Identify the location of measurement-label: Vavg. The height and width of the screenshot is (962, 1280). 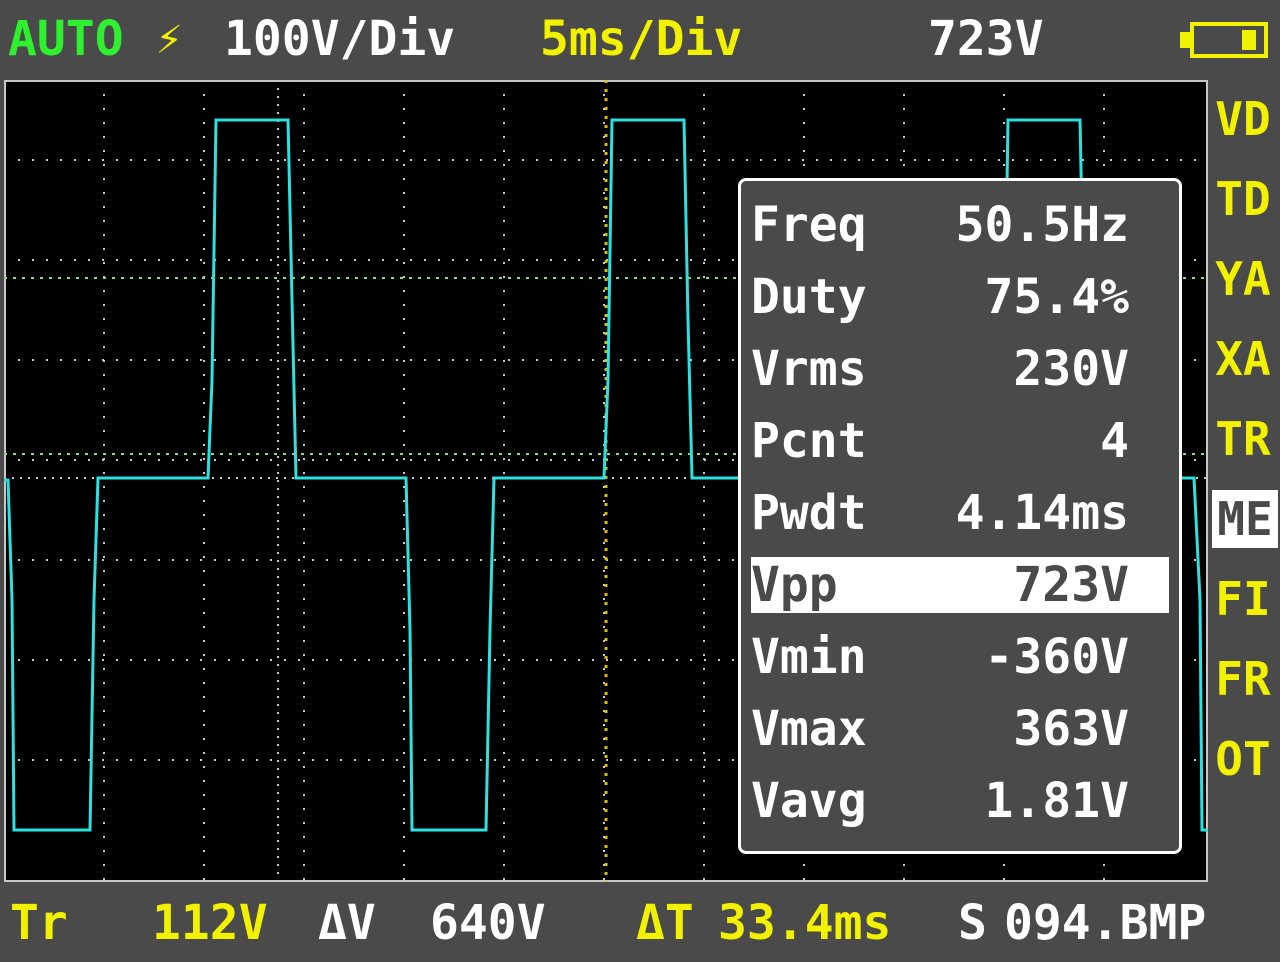
(809, 801).